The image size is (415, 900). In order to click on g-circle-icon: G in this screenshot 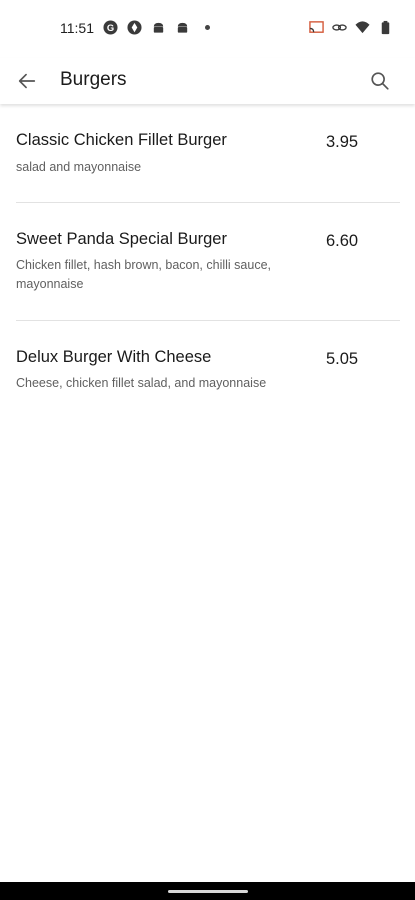, I will do `click(110, 27)`.